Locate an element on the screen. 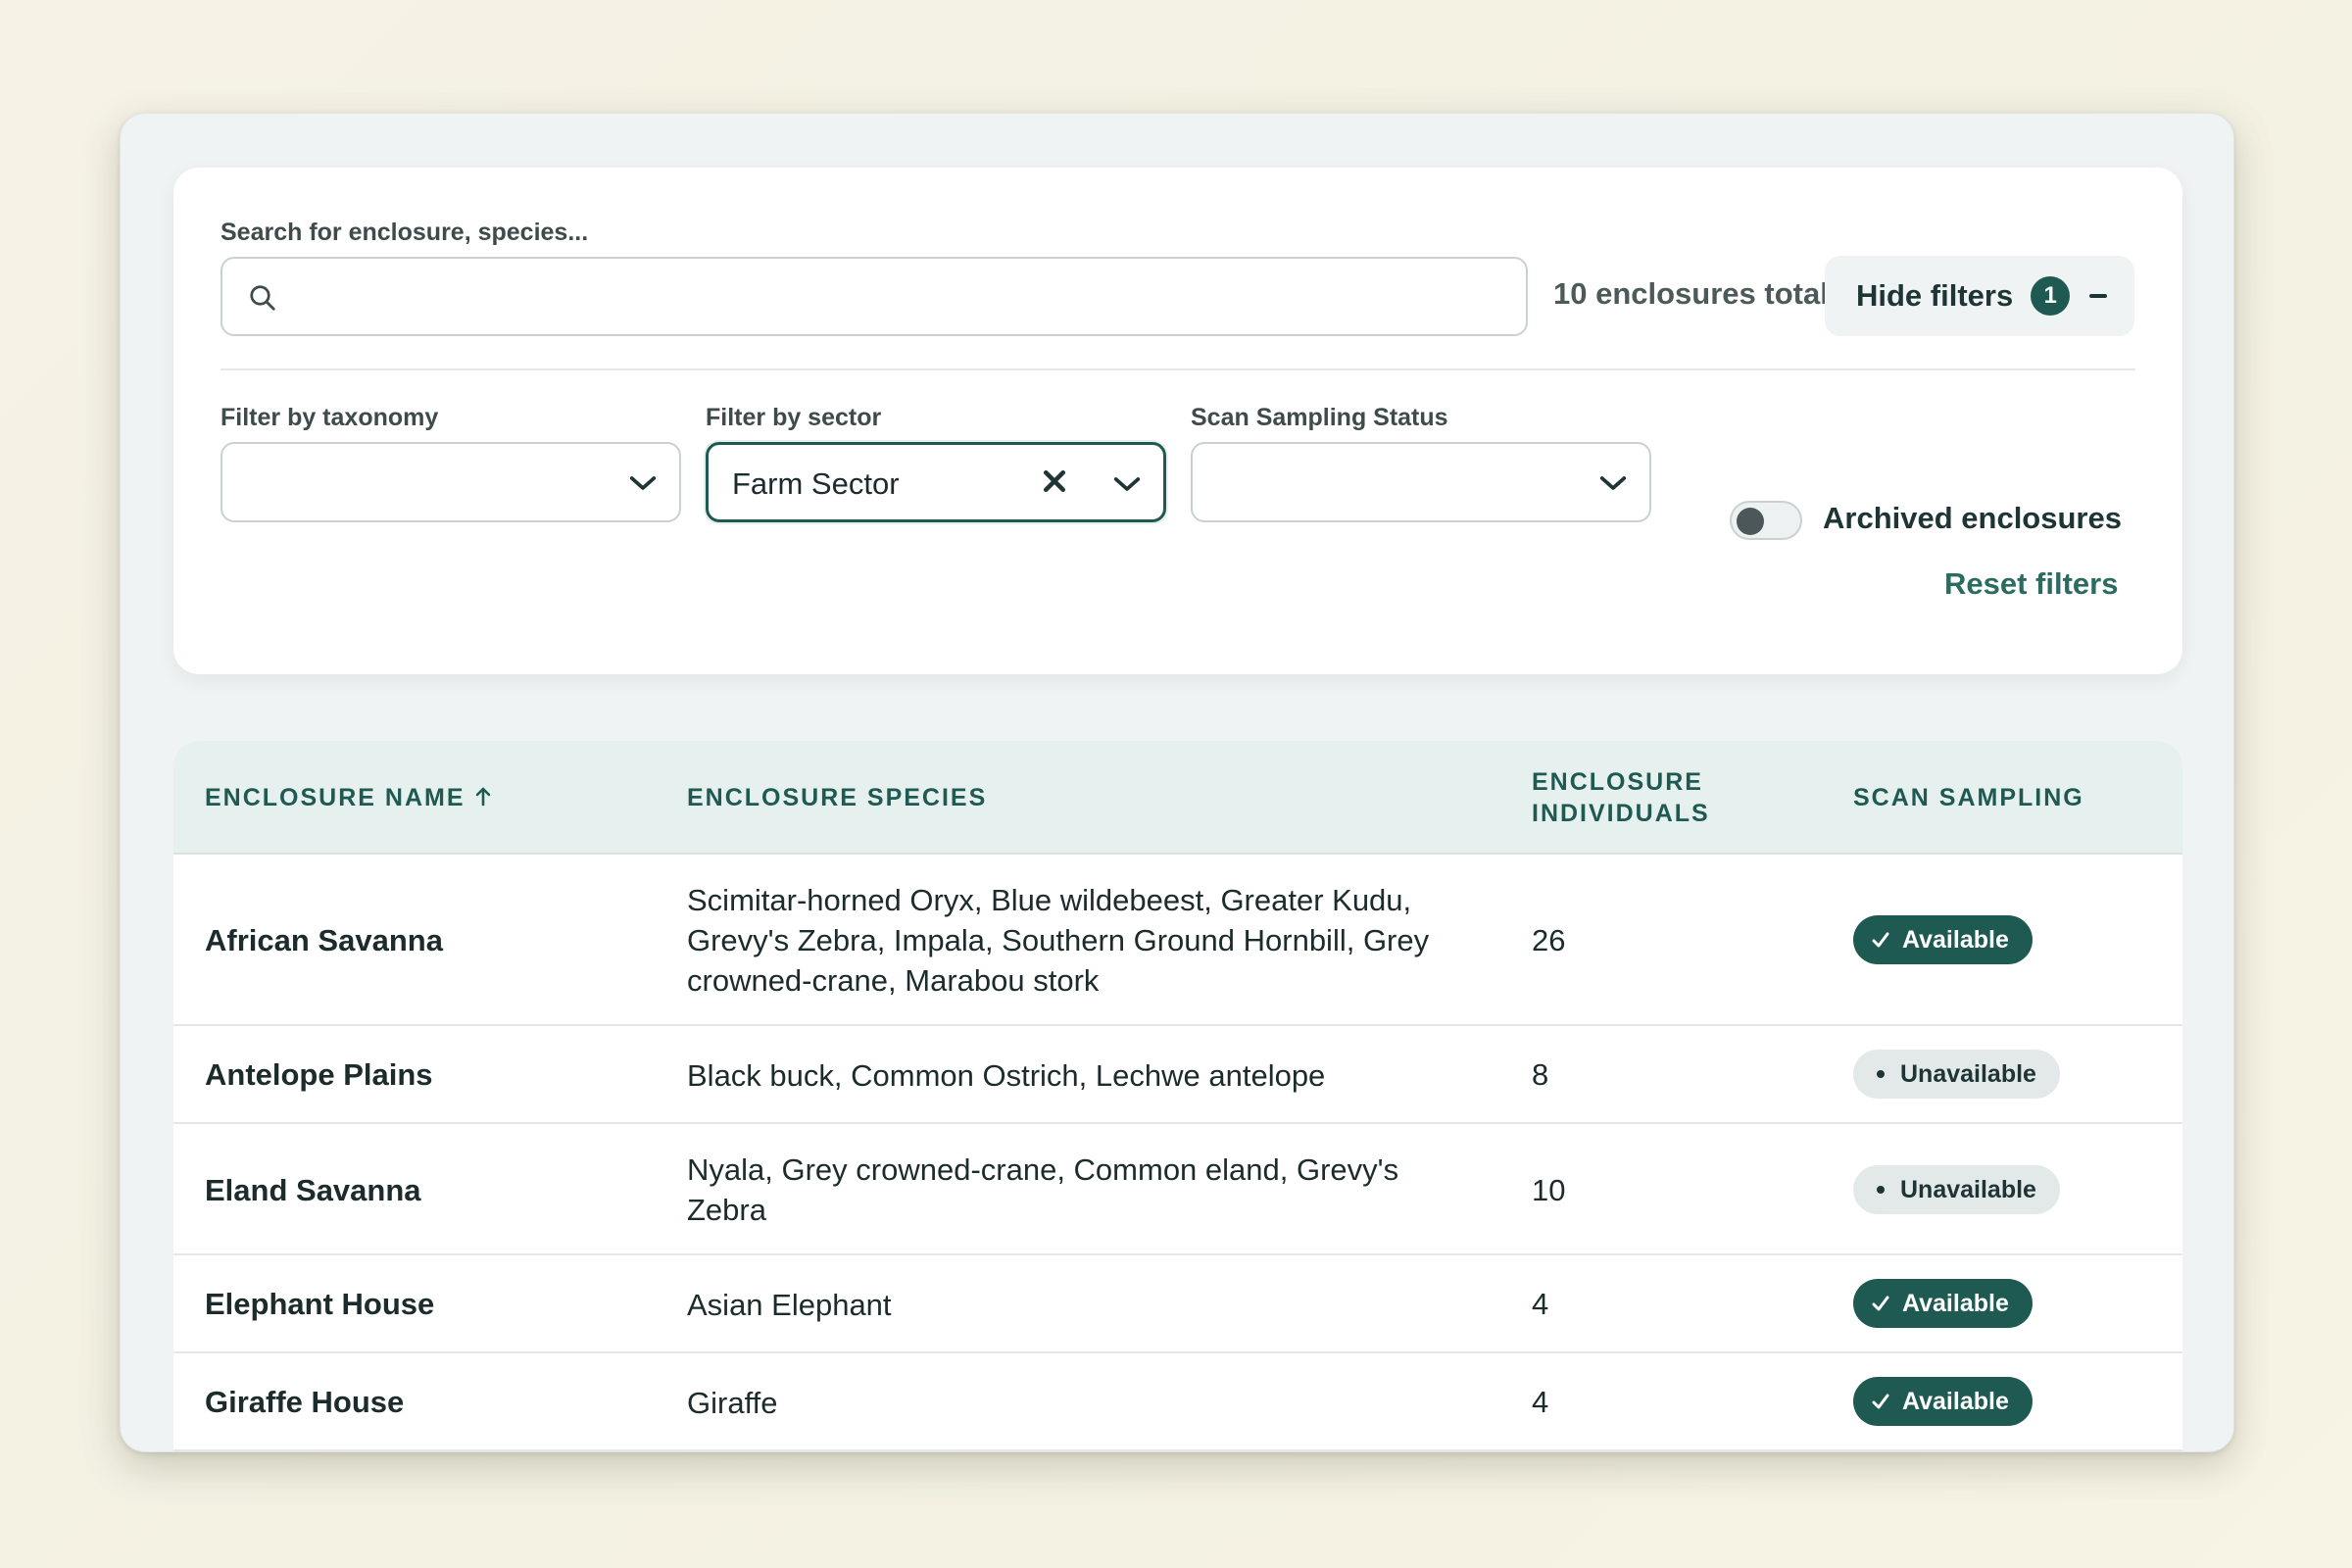  enclosure-name: Elephant House is located at coordinates (320, 1304).